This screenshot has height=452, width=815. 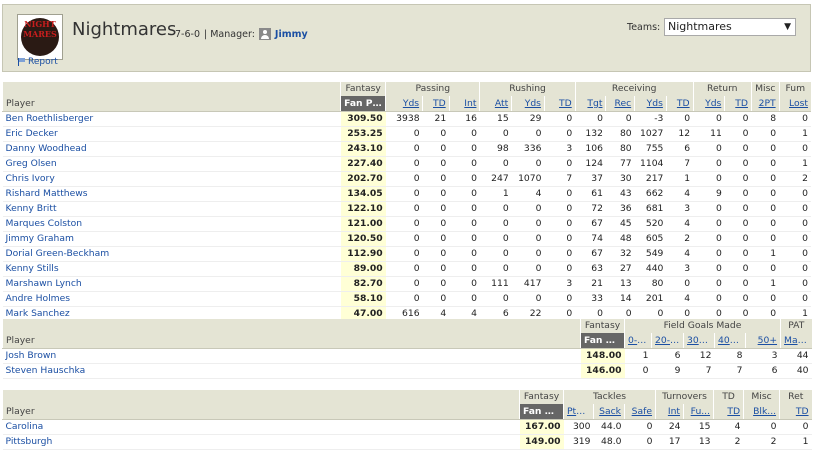 I want to click on sort-pass-yds: Yds, so click(x=404, y=104).